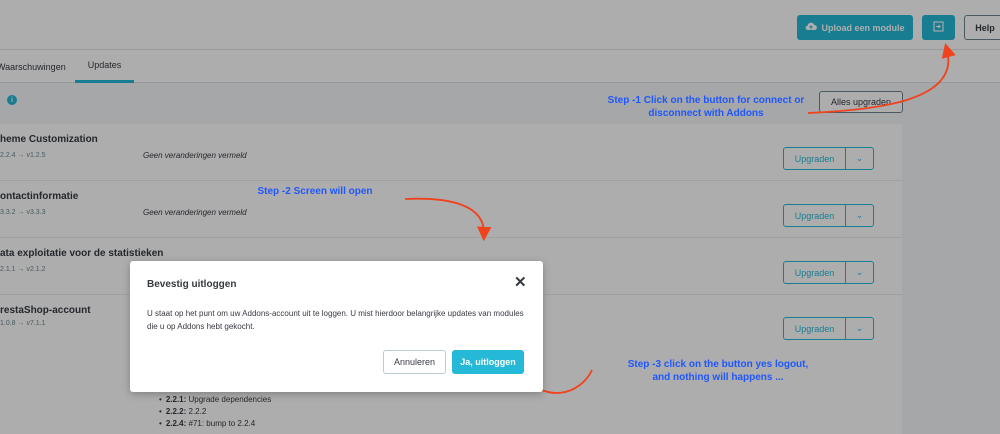 This screenshot has width=1000, height=434. Describe the element at coordinates (192, 284) in the screenshot. I see `dialog-title: Bevestig uitloggen` at that location.